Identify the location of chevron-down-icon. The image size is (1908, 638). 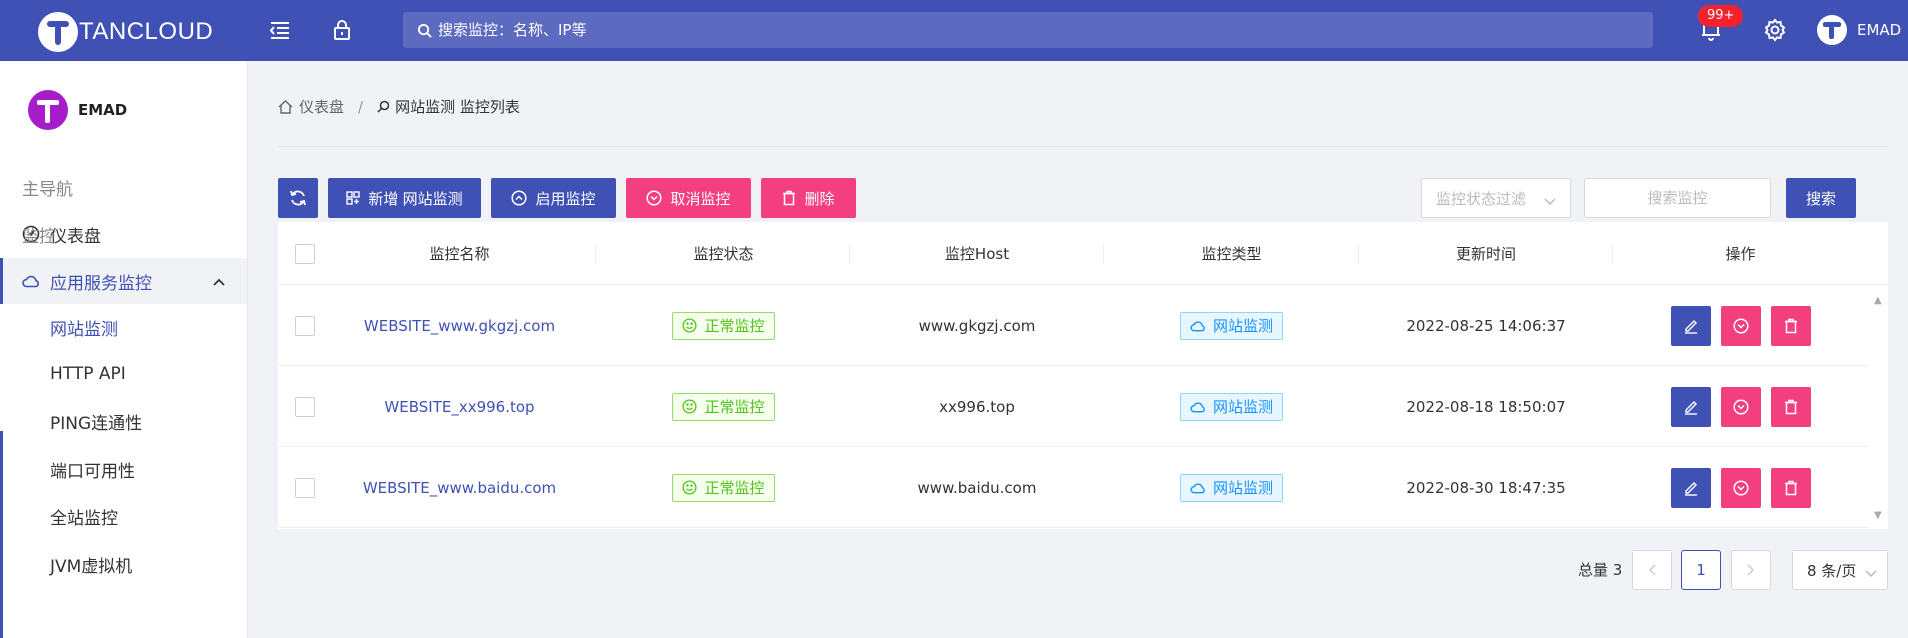
(1550, 201).